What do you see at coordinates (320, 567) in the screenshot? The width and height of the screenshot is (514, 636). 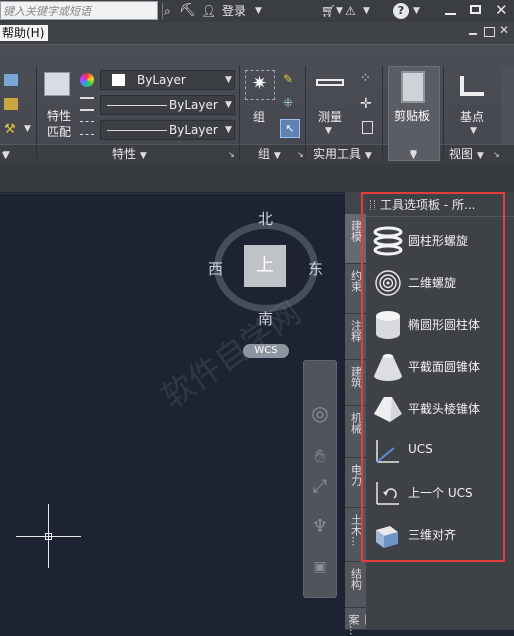 I see `showmotion-icon: ▣` at bounding box center [320, 567].